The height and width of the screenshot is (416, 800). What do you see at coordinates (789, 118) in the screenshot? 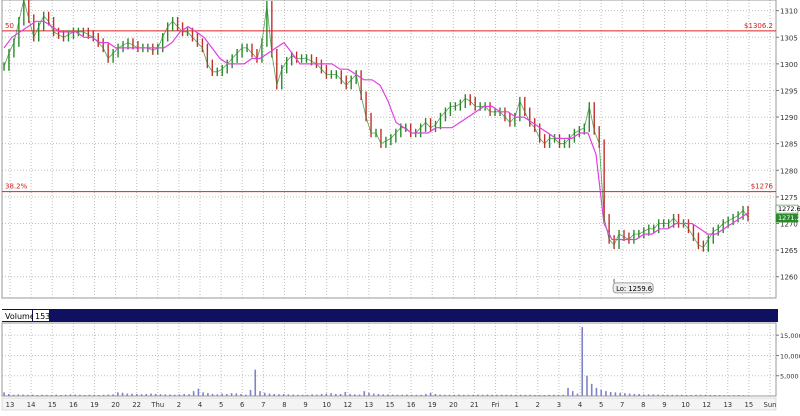
I see `price-y-tick-label: 1290` at bounding box center [789, 118].